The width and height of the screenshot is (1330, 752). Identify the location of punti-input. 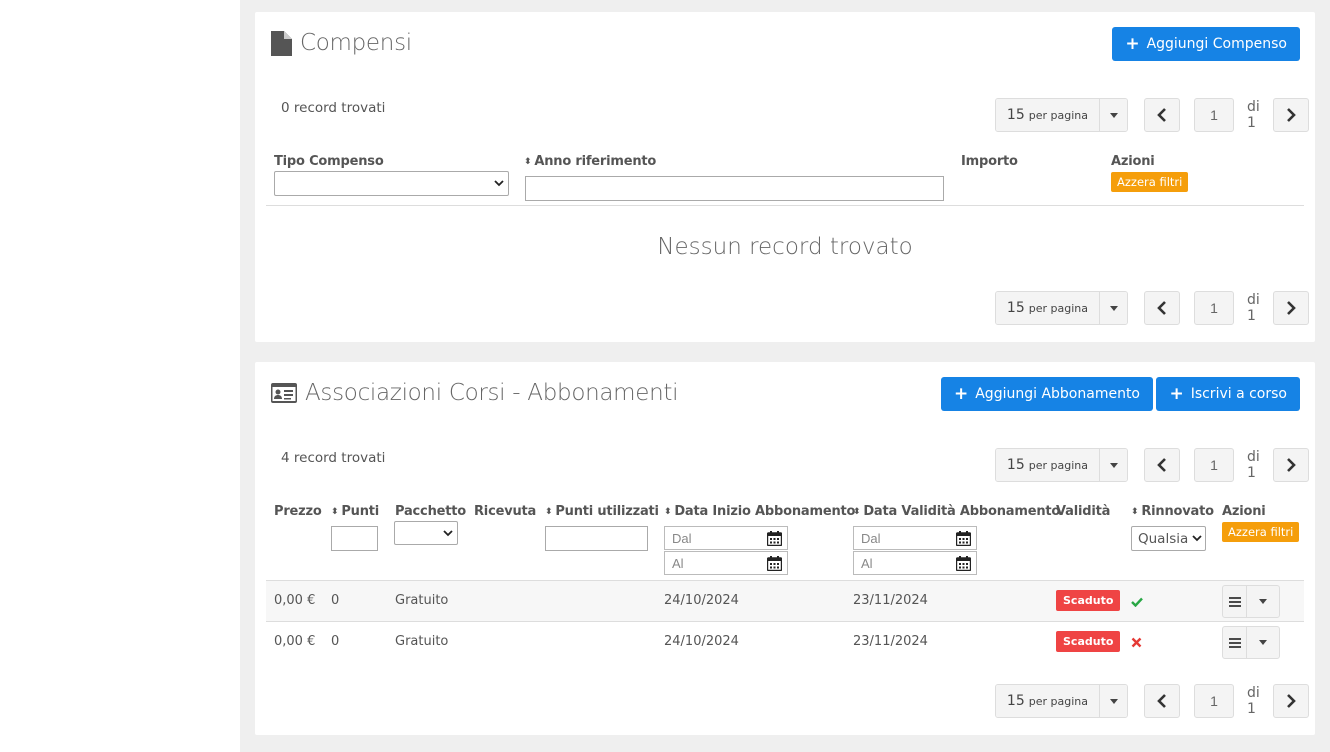
(354, 538).